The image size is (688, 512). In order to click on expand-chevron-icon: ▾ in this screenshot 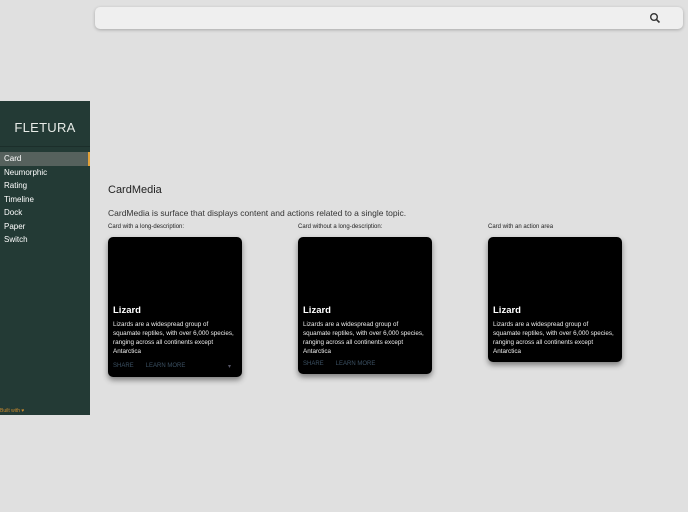, I will do `click(229, 366)`.